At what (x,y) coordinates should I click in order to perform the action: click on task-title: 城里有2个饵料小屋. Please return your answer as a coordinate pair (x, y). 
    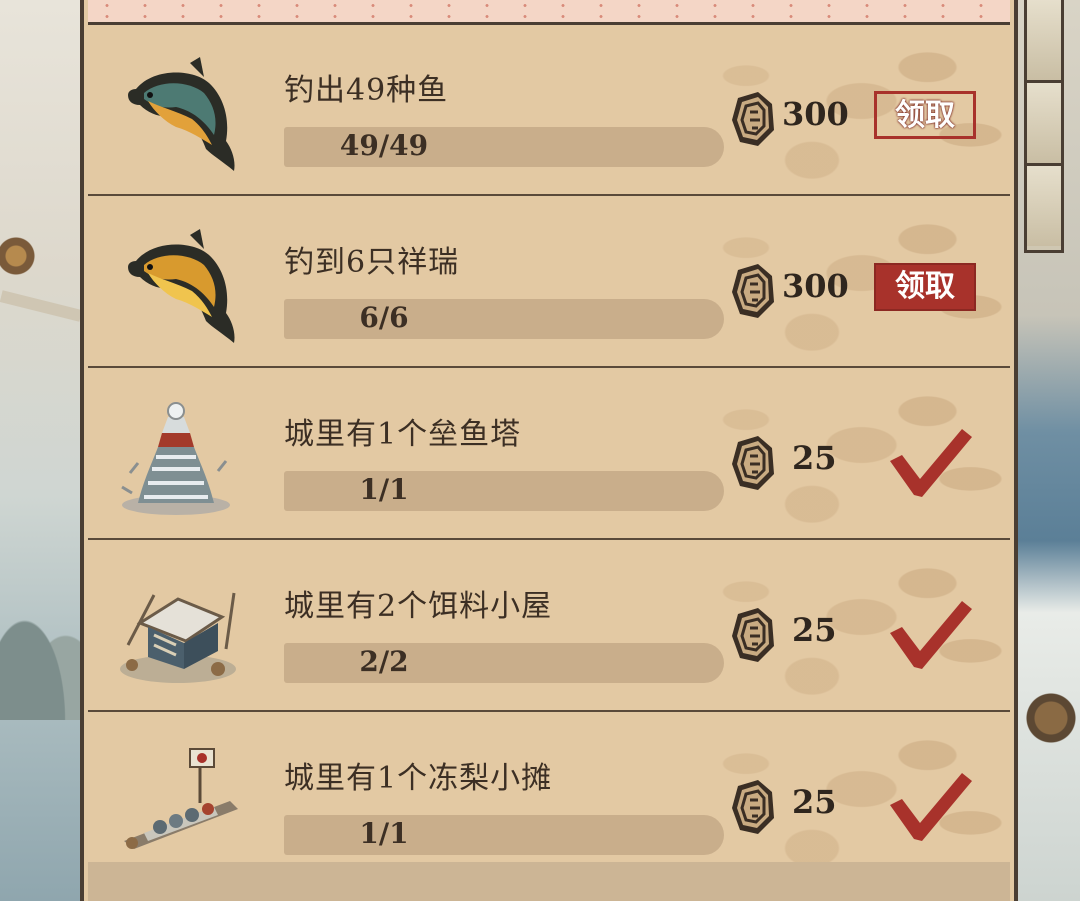
    Looking at the image, I should click on (418, 606).